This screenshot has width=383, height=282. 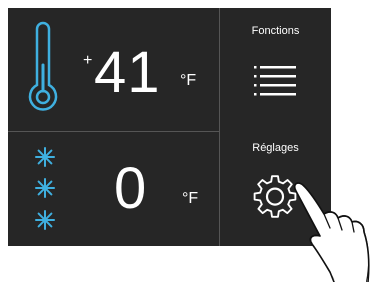 What do you see at coordinates (127, 72) in the screenshot?
I see `fridge-temp-value: 41` at bounding box center [127, 72].